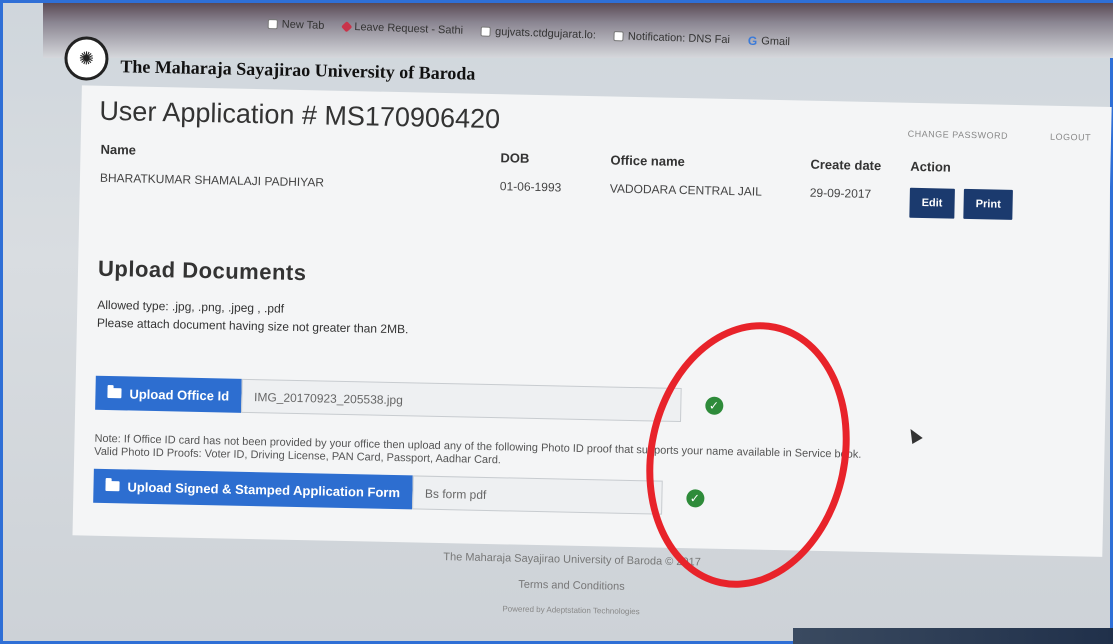 The width and height of the screenshot is (1113, 644). Describe the element at coordinates (776, 42) in the screenshot. I see `bookmark-label: Gmail` at that location.